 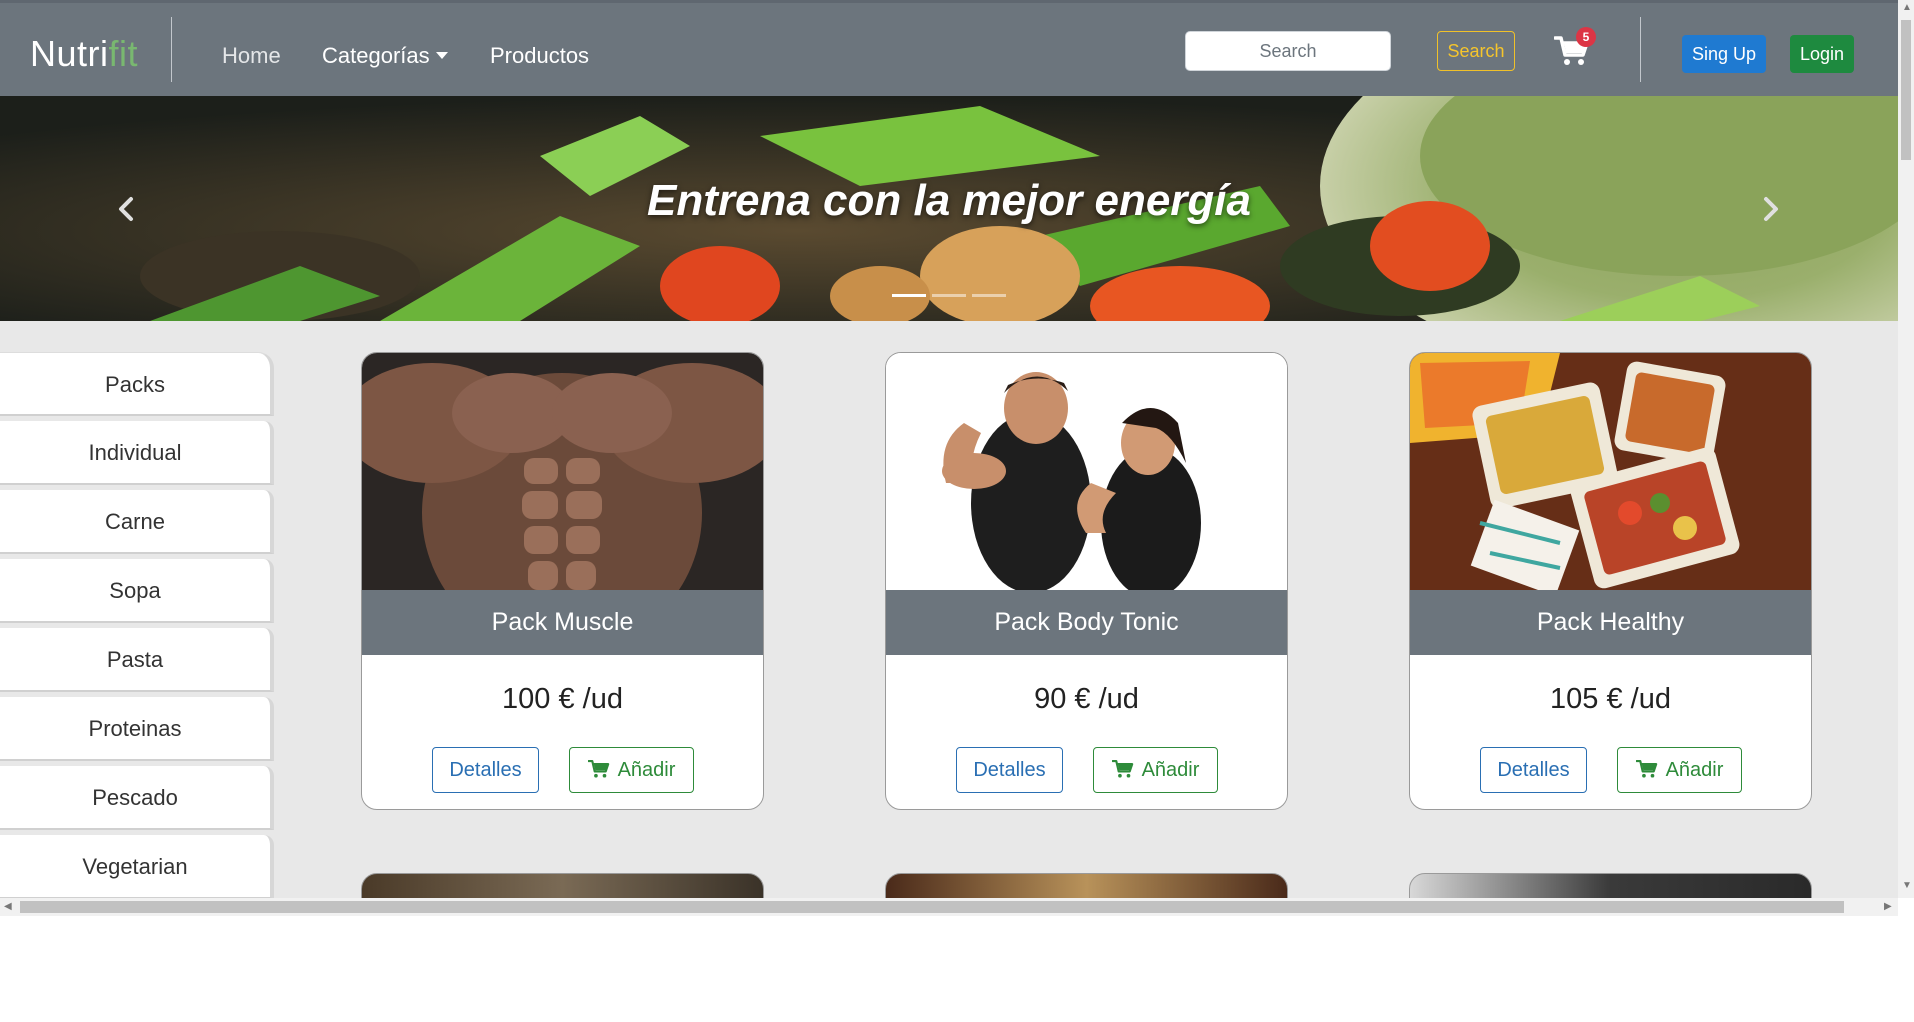 What do you see at coordinates (127, 209) in the screenshot?
I see `carousel-prev-icon` at bounding box center [127, 209].